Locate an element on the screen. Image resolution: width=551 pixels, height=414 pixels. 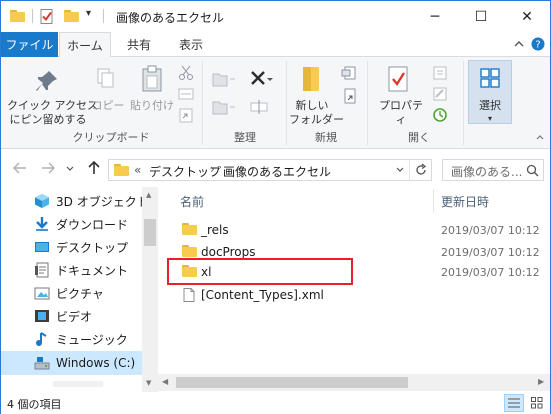
minimize-button: ─ is located at coordinates (435, 16).